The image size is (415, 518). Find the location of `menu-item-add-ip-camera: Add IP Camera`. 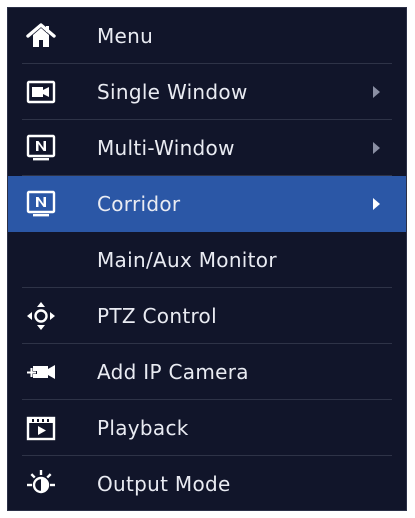

menu-item-add-ip-camera: Add IP Camera is located at coordinates (207, 372).